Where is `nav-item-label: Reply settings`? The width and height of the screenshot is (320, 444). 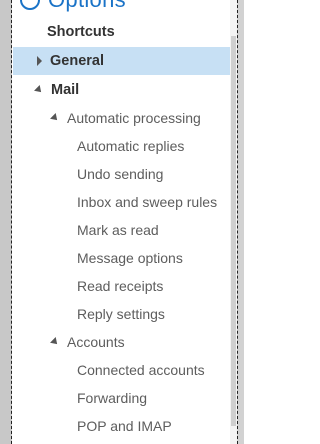 nav-item-label: Reply settings is located at coordinates (121, 314).